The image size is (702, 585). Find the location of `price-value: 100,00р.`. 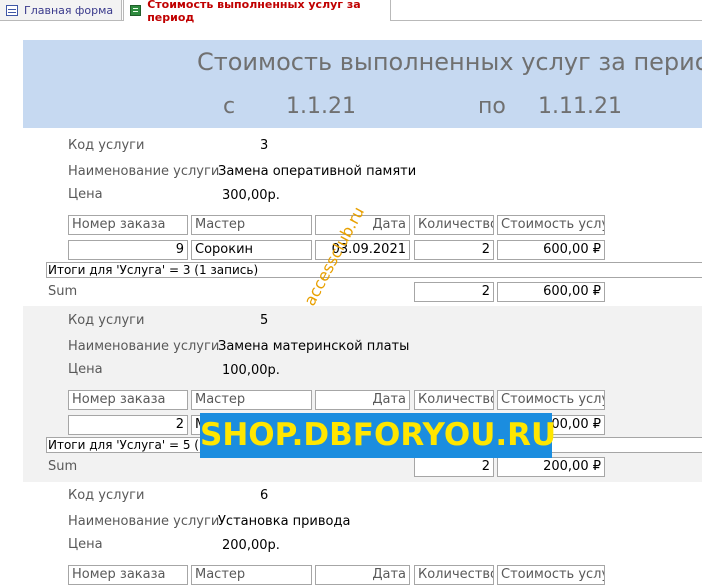

price-value: 100,00р. is located at coordinates (251, 370).